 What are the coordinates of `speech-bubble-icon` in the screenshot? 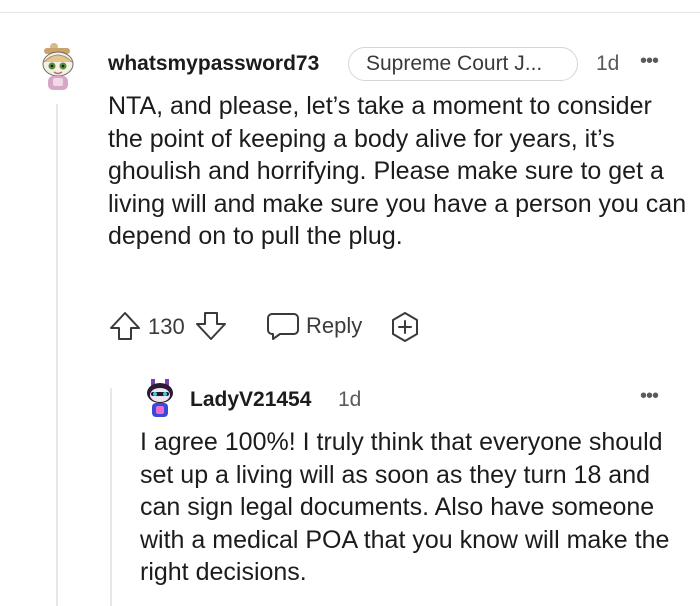 It's located at (283, 326).